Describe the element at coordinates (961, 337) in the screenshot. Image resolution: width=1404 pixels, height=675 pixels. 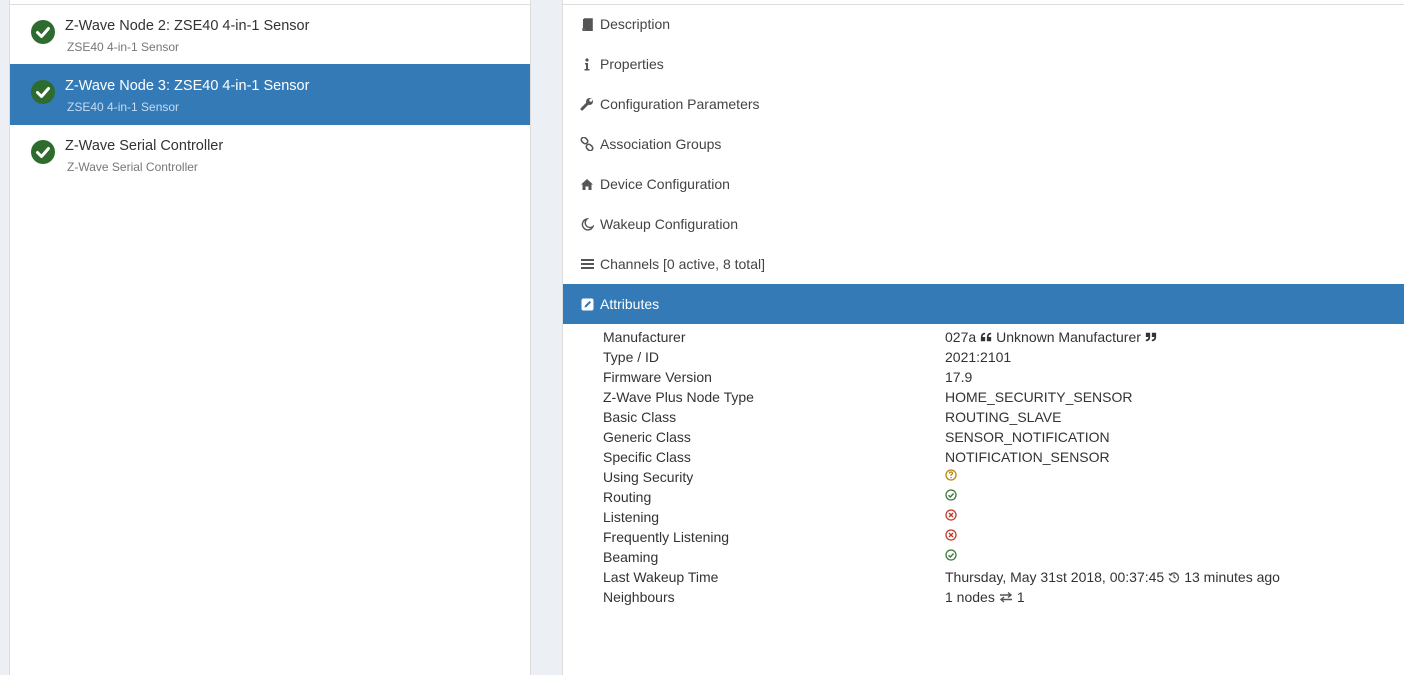
I see `manufacturer-code: 027a` at that location.